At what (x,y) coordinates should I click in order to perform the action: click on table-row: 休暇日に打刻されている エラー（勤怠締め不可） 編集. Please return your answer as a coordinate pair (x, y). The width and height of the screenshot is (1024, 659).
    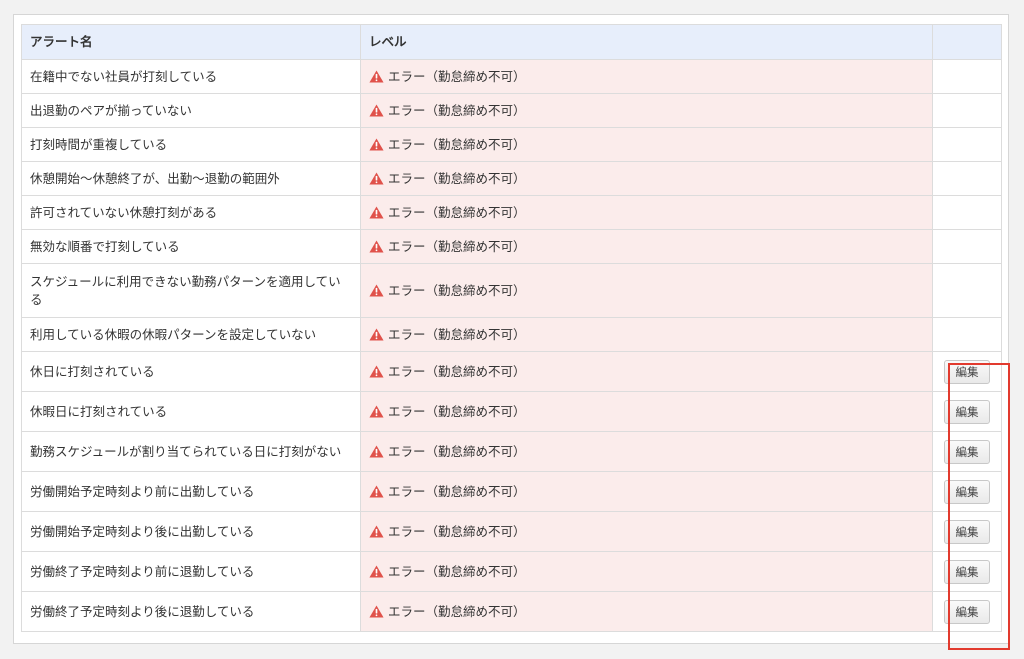
    Looking at the image, I should click on (511, 411).